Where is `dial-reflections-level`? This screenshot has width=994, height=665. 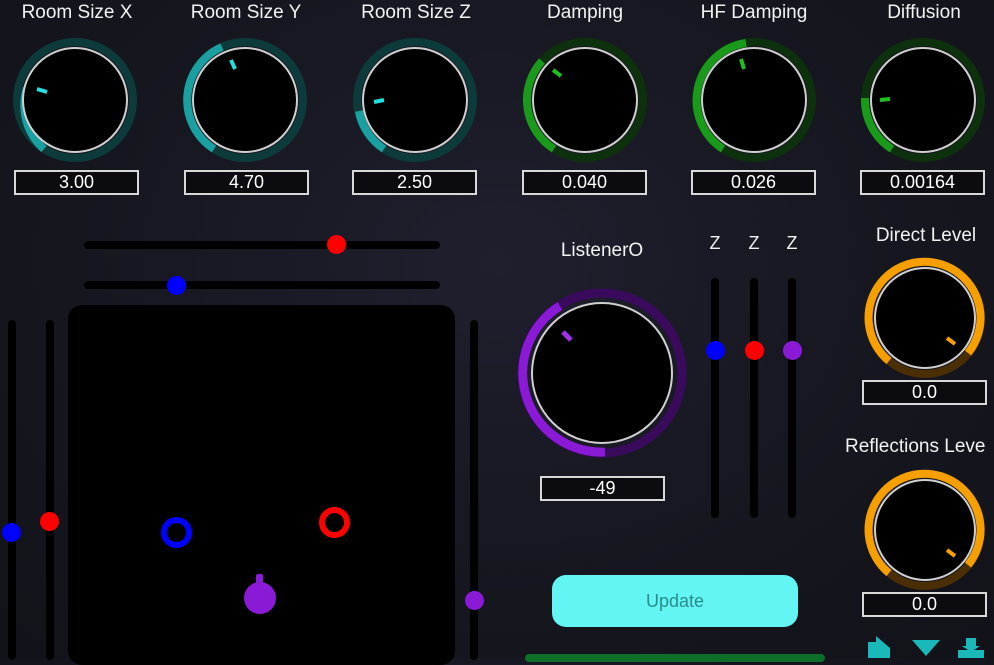 dial-reflections-level is located at coordinates (925, 531).